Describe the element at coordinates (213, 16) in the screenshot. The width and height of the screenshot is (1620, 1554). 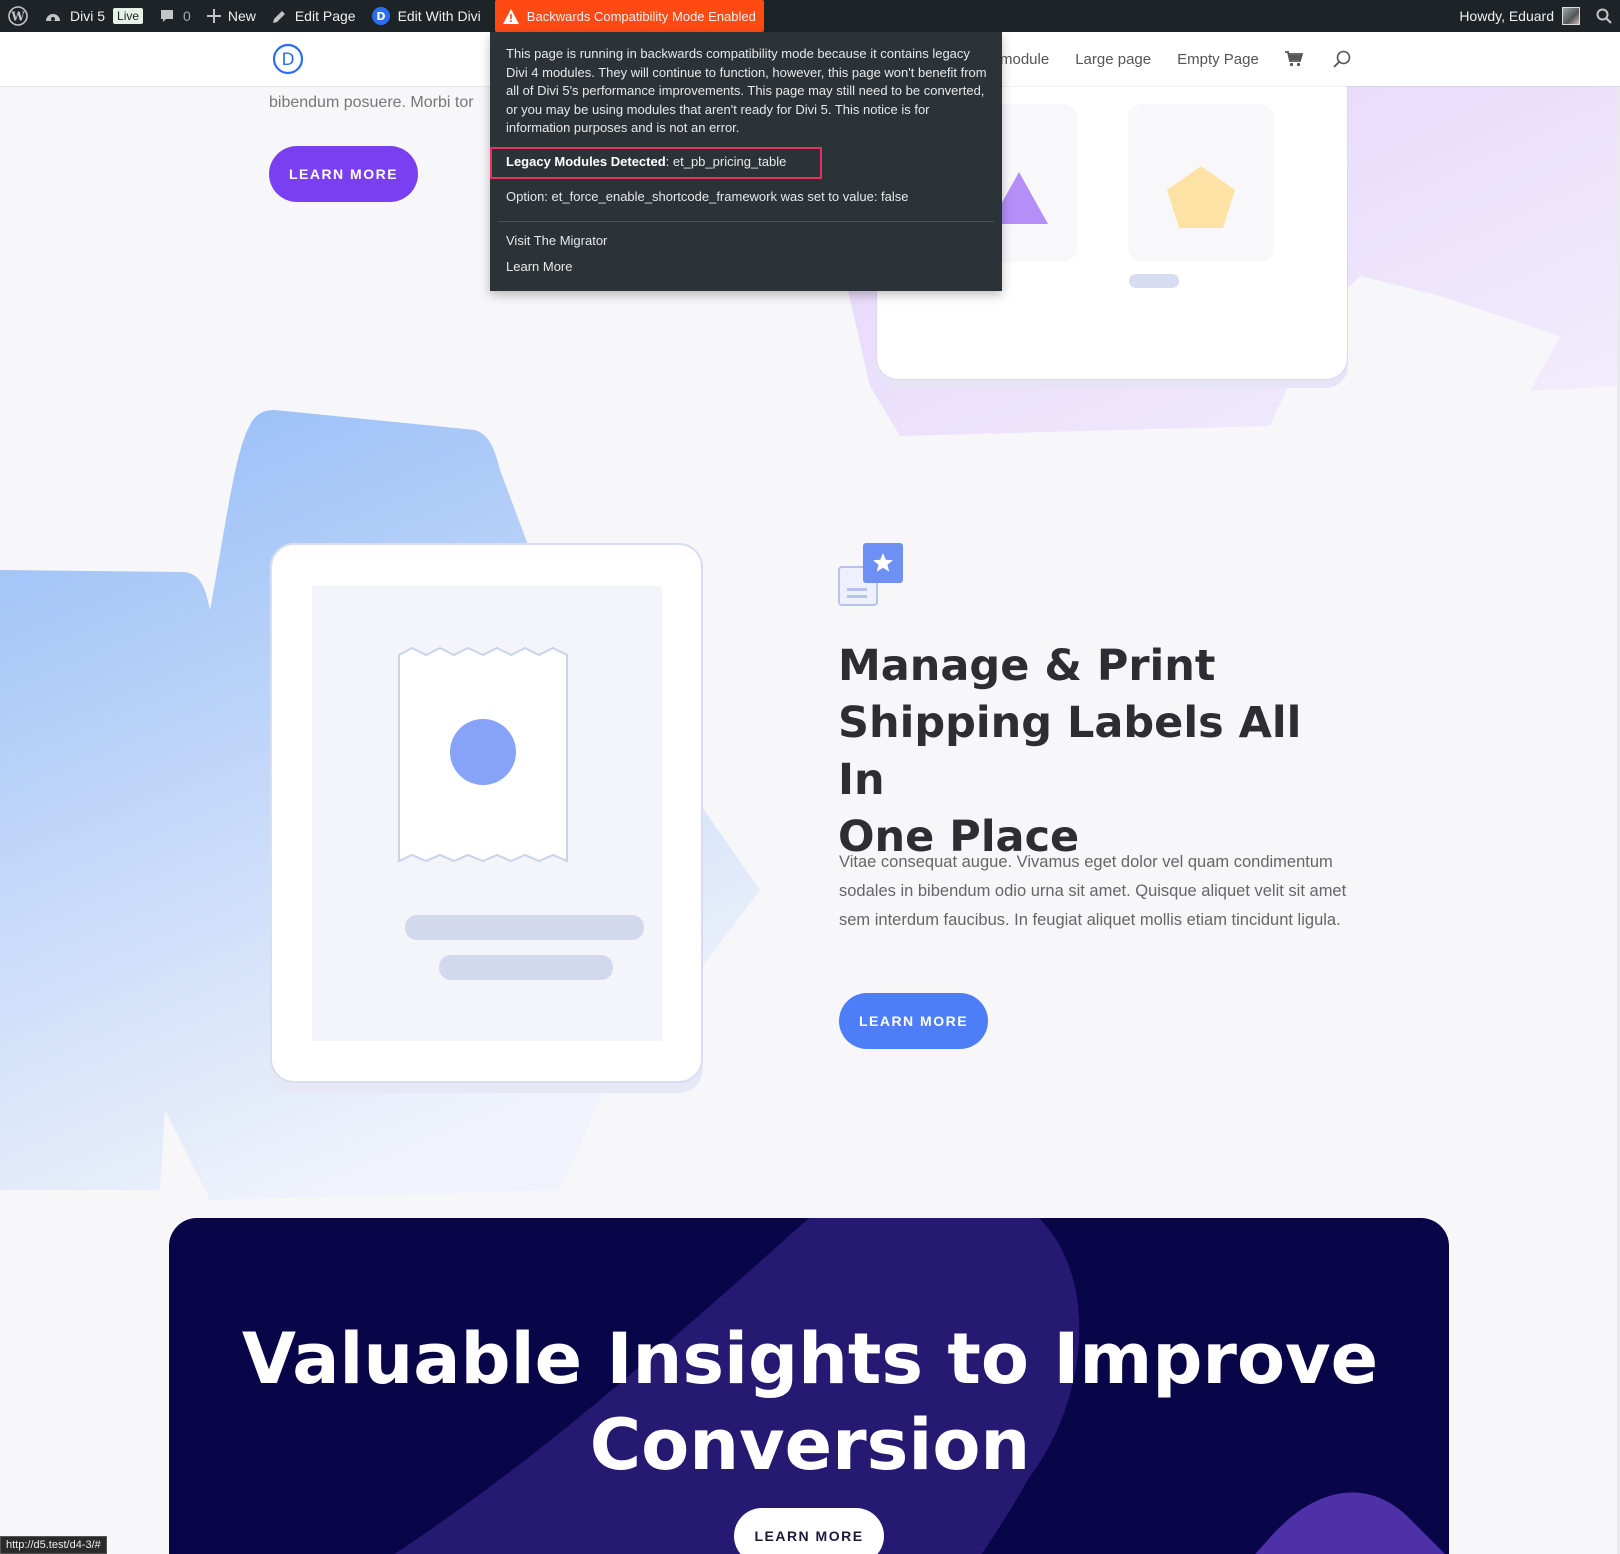
I see `plus-icon` at that location.